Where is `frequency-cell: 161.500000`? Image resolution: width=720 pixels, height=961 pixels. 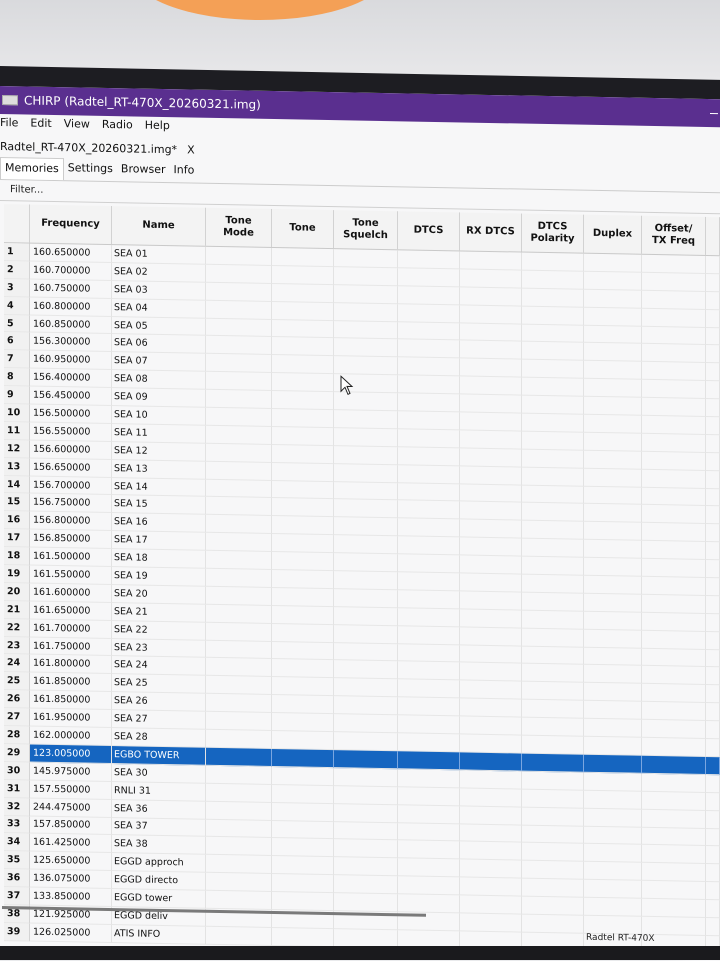
frequency-cell: 161.500000 is located at coordinates (71, 557).